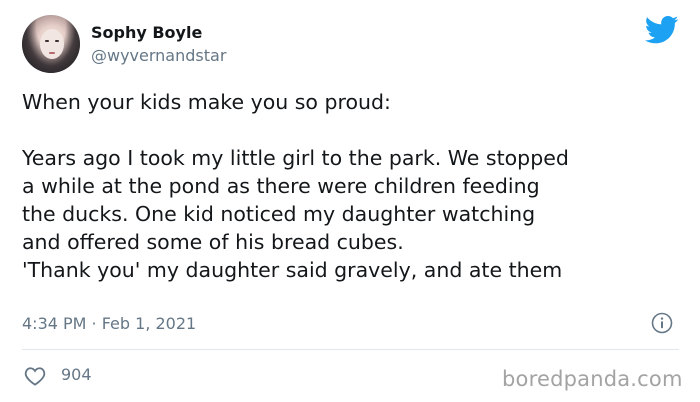 This screenshot has height=402, width=700. I want to click on info-icon, so click(662, 323).